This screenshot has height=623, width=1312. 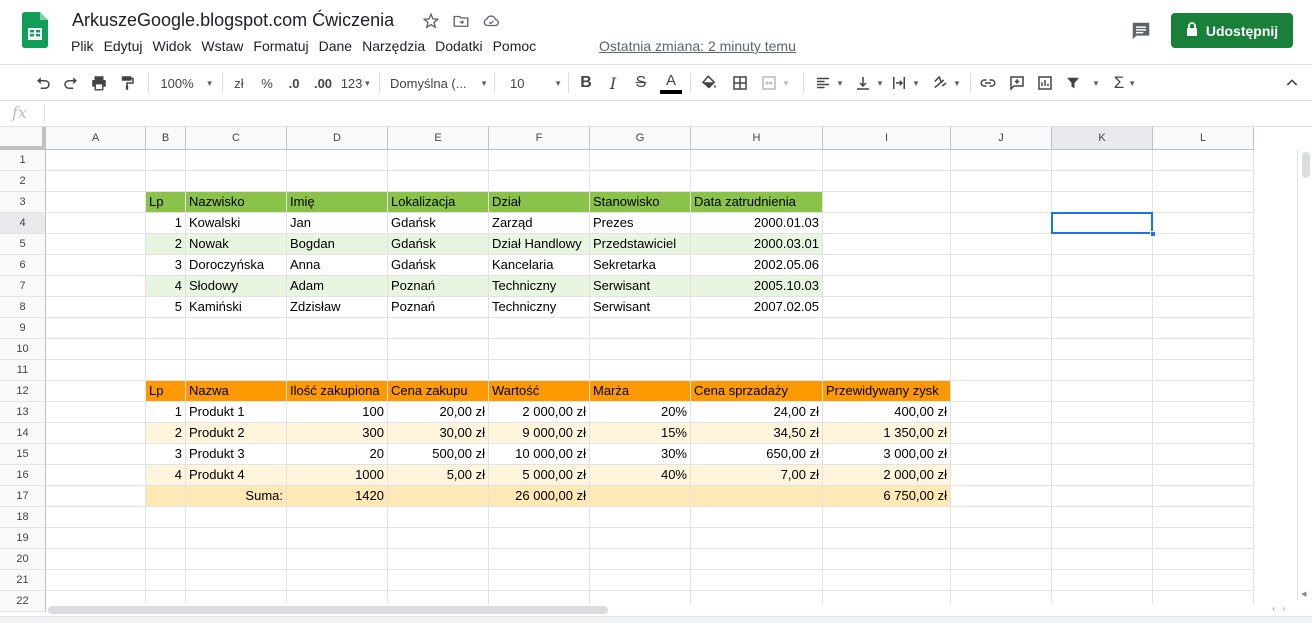 I want to click on products-data-cell: 3, so click(x=166, y=454).